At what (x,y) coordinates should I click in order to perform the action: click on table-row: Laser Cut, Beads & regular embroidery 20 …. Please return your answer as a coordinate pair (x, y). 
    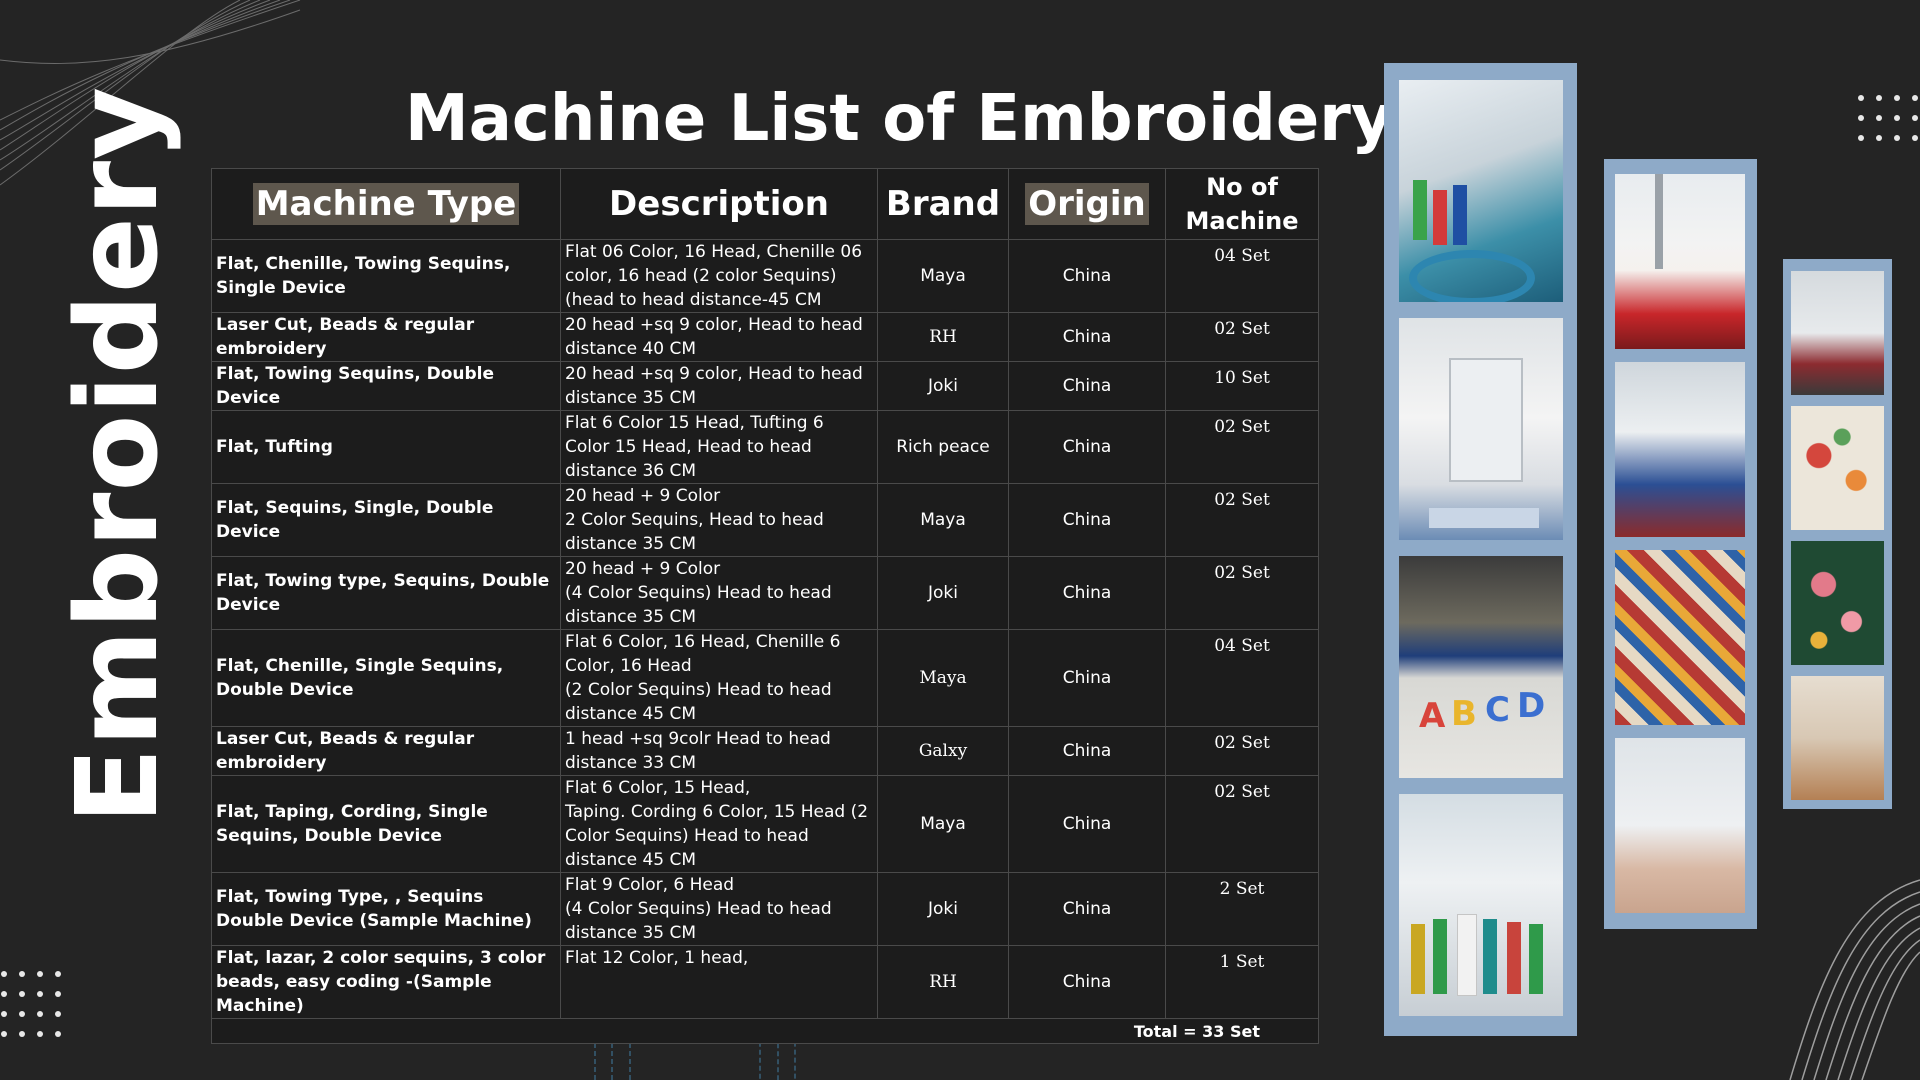
    Looking at the image, I should click on (765, 337).